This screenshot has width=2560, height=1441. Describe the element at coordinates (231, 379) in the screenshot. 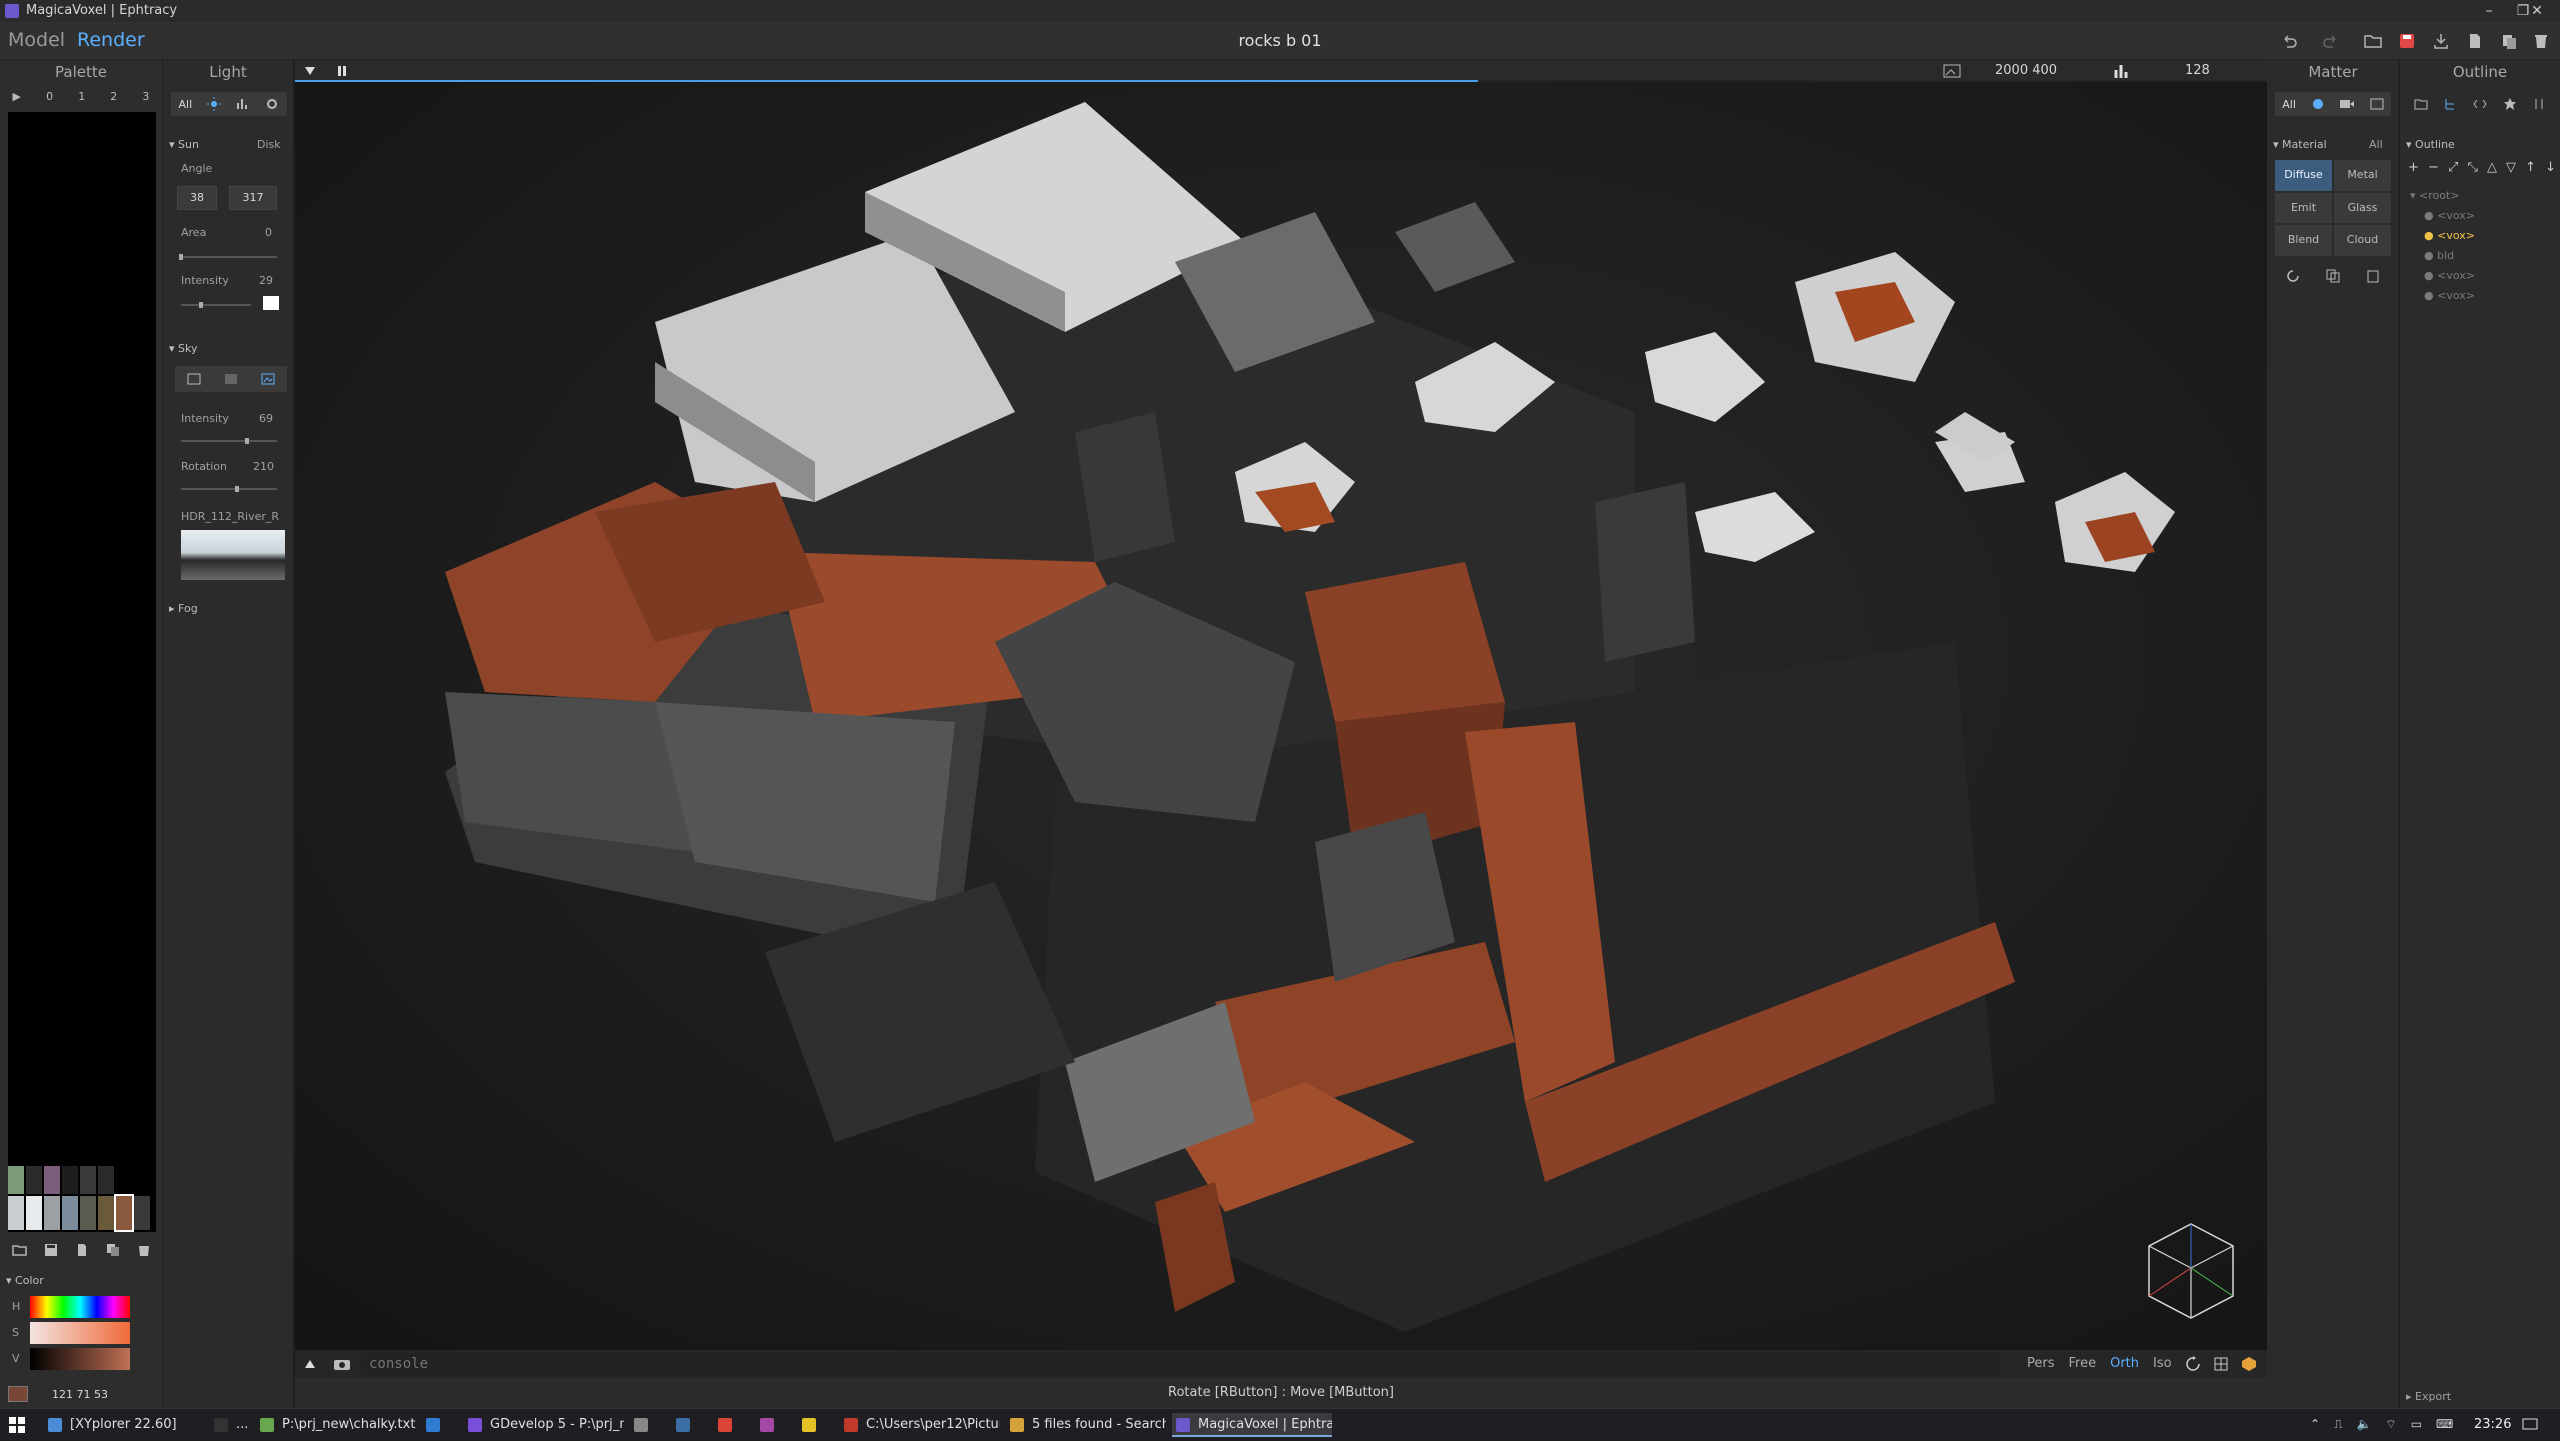

I see `sky-gradient-icon` at that location.